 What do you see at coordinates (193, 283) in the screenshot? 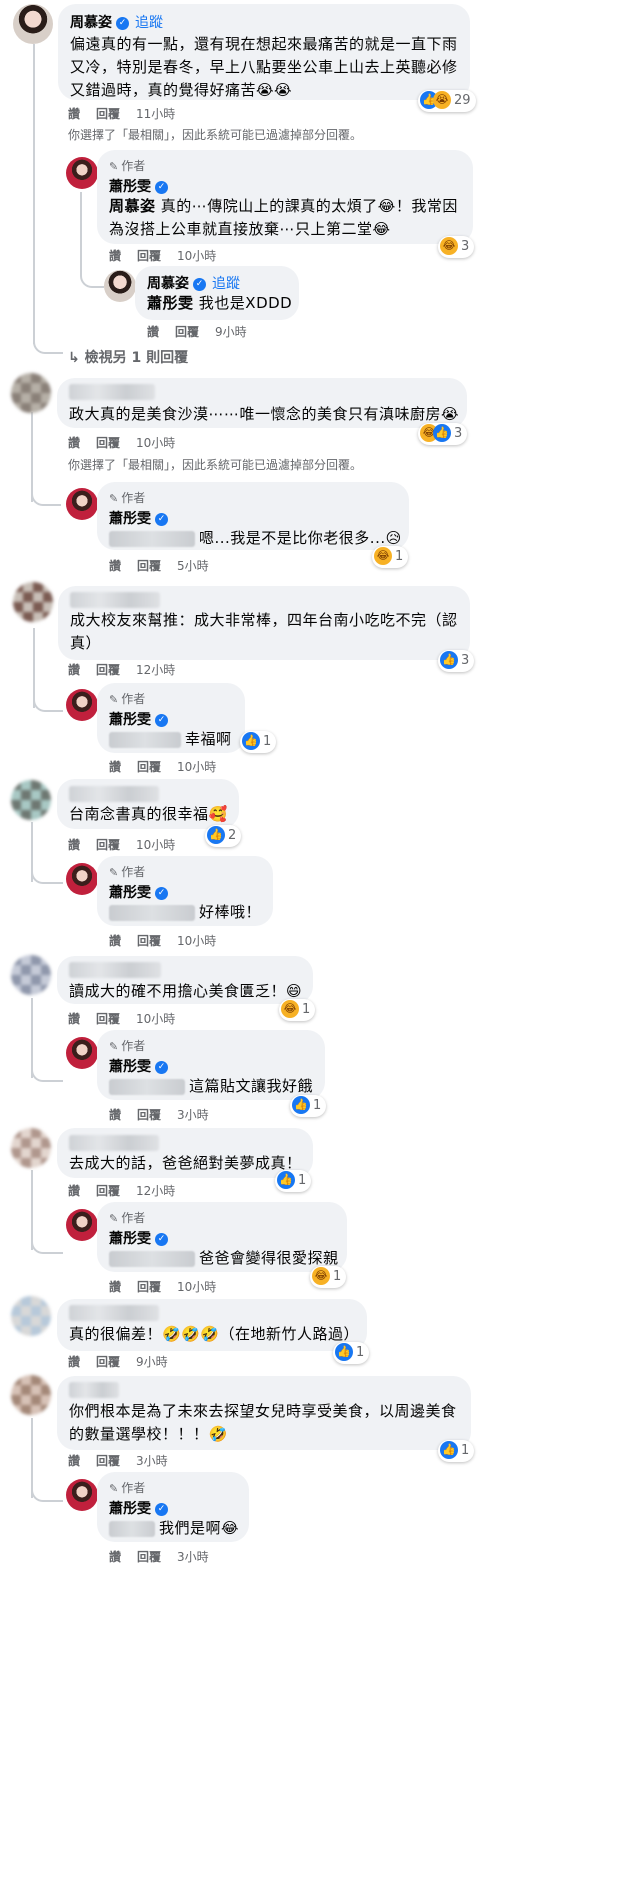
I see `replier-name: 周慕姿 ✓ 追蹤` at bounding box center [193, 283].